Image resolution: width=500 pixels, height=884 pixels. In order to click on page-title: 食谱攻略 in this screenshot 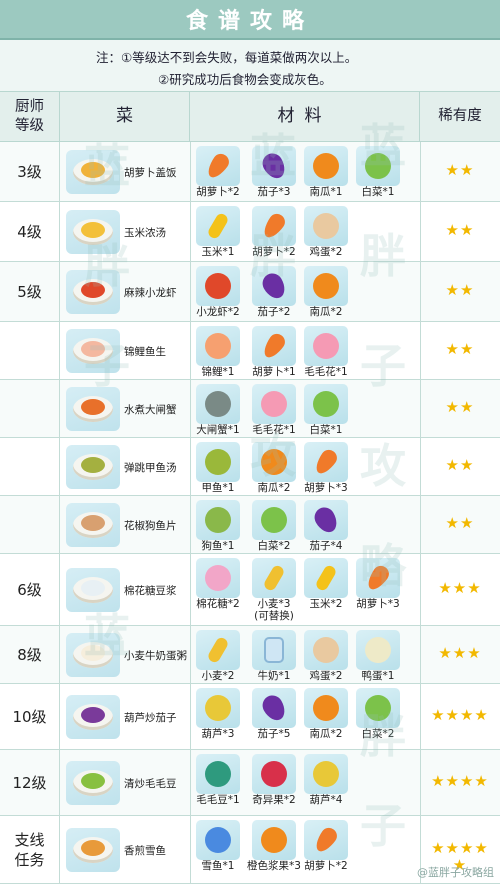, I will do `click(249, 21)`.